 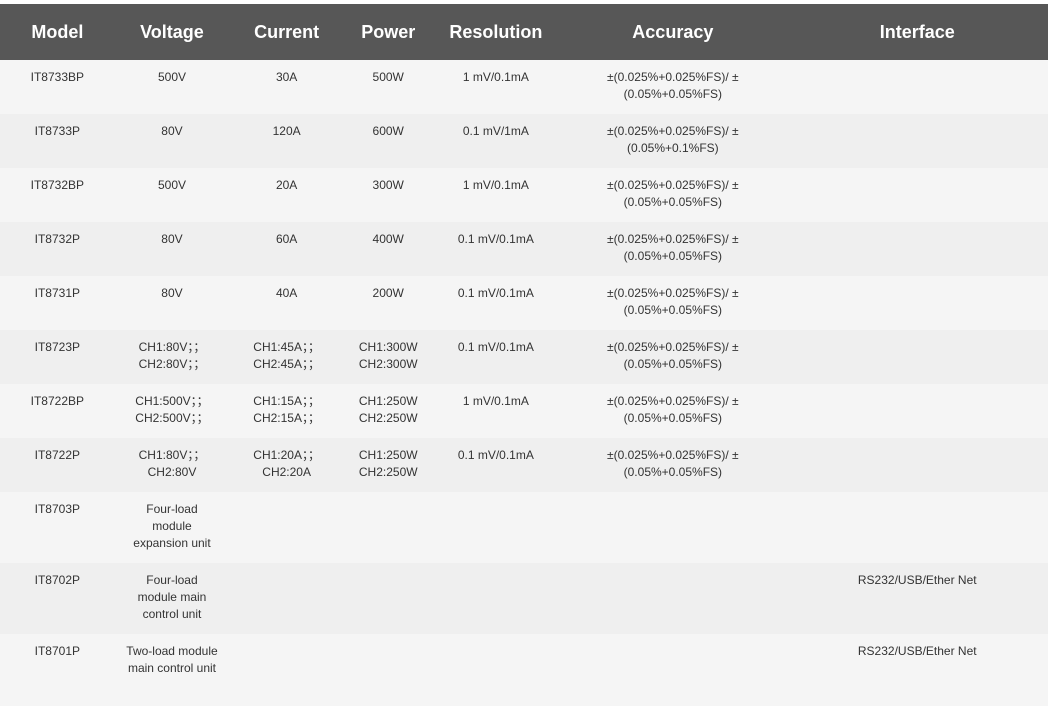 What do you see at coordinates (286, 293) in the screenshot?
I see `current-line: 40A` at bounding box center [286, 293].